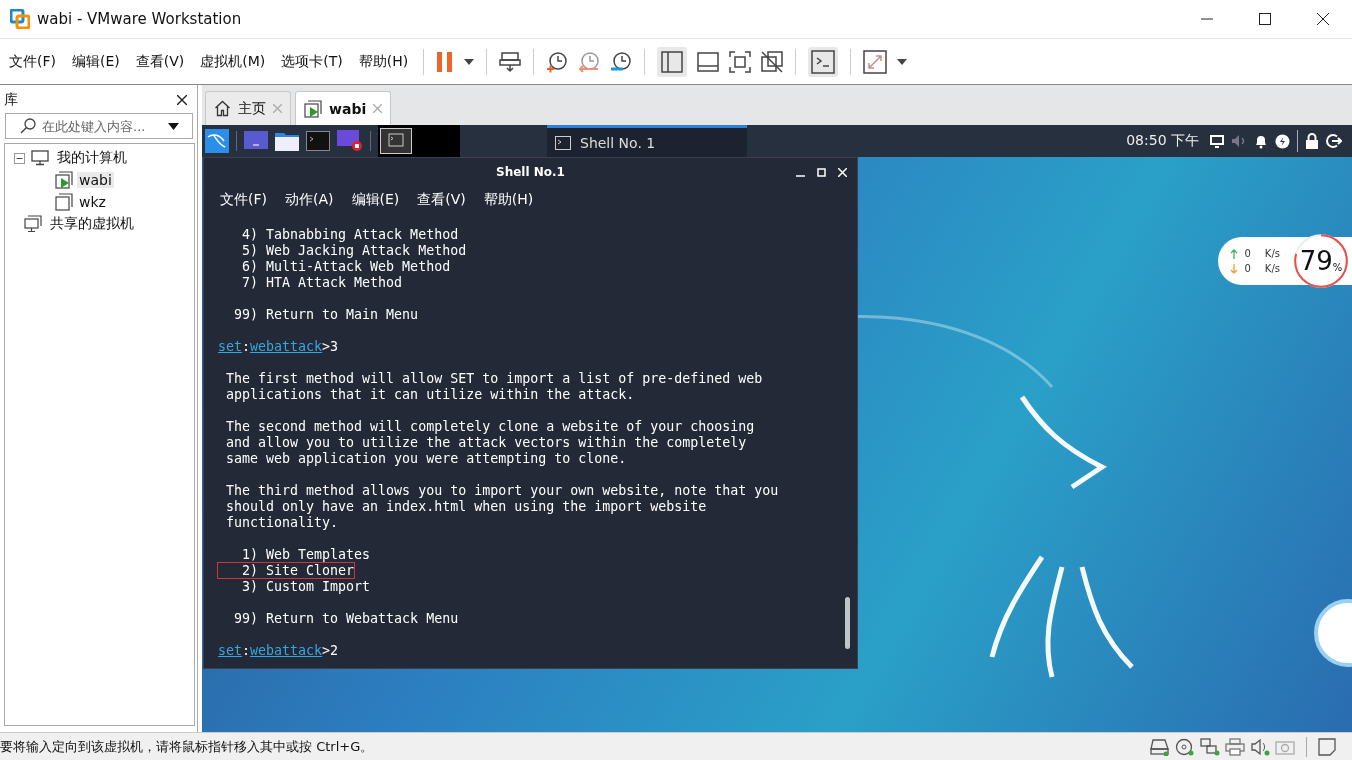 Image resolution: width=1352 pixels, height=760 pixels. I want to click on maximize-icon, so click(1265, 19).